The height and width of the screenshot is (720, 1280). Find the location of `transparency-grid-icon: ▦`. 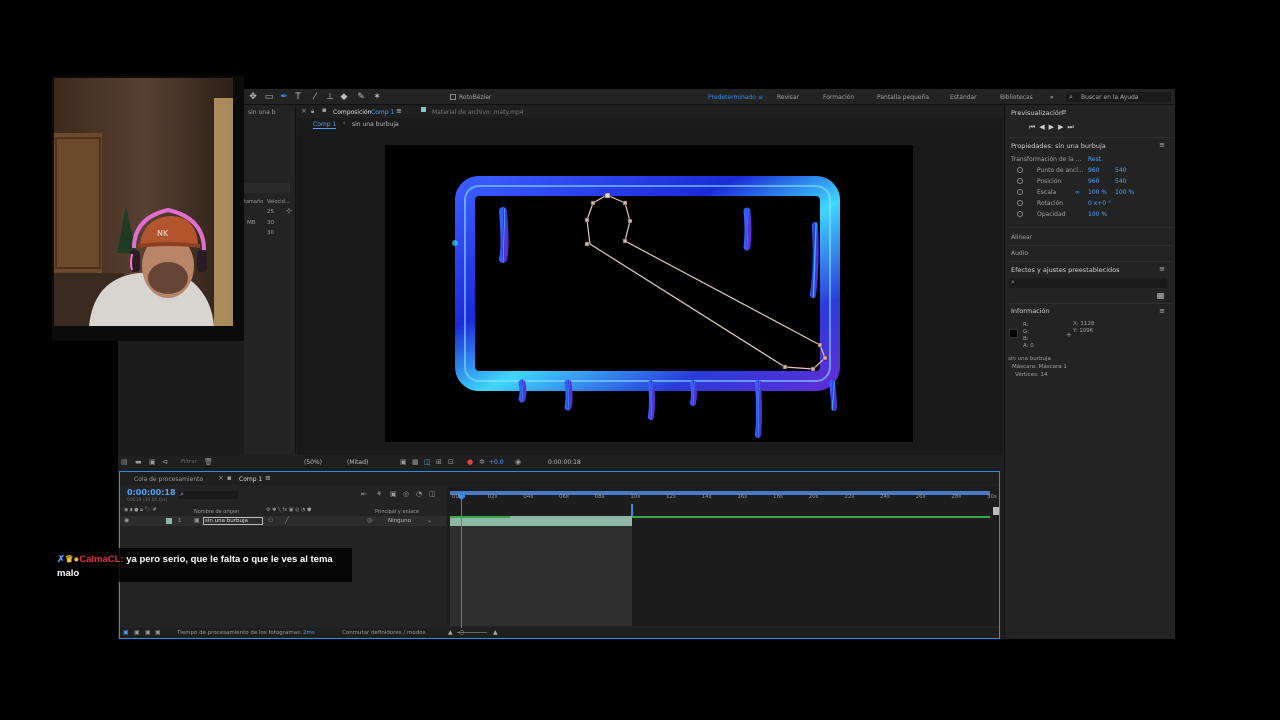

transparency-grid-icon: ▦ is located at coordinates (415, 462).